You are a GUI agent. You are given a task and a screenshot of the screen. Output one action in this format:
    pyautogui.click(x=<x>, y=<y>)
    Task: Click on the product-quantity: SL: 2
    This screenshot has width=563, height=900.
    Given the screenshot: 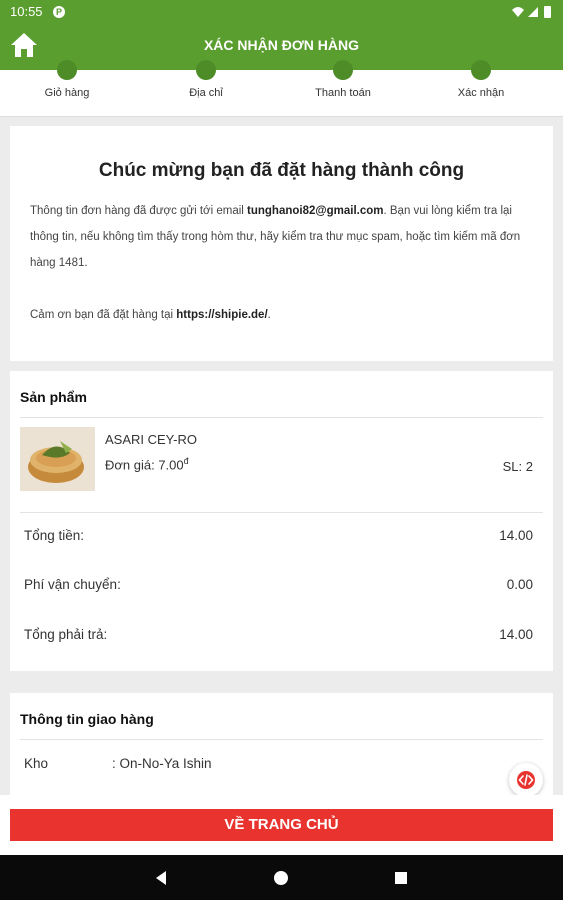 What is the action you would take?
    pyautogui.click(x=517, y=466)
    